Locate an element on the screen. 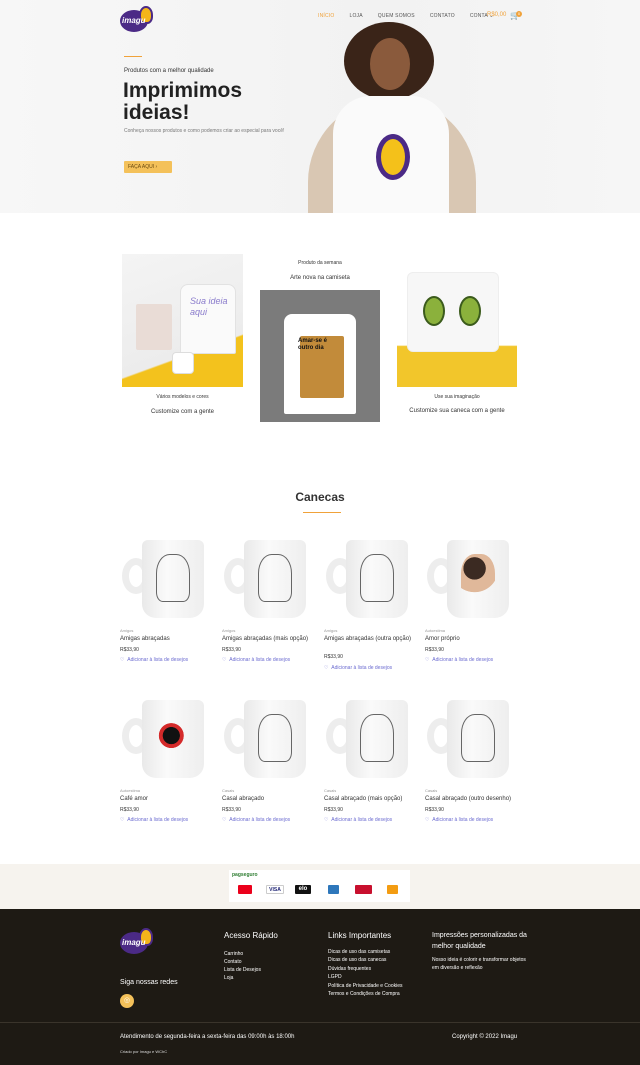  footer-important-link: Dicas de uso das camisetas is located at coordinates (359, 952).